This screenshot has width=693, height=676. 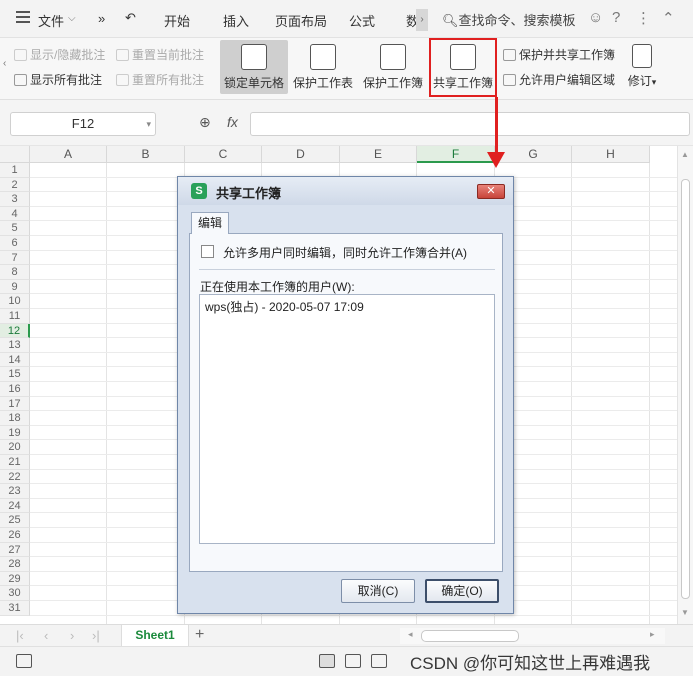 I want to click on tab-home: 开始, so click(x=177, y=20).